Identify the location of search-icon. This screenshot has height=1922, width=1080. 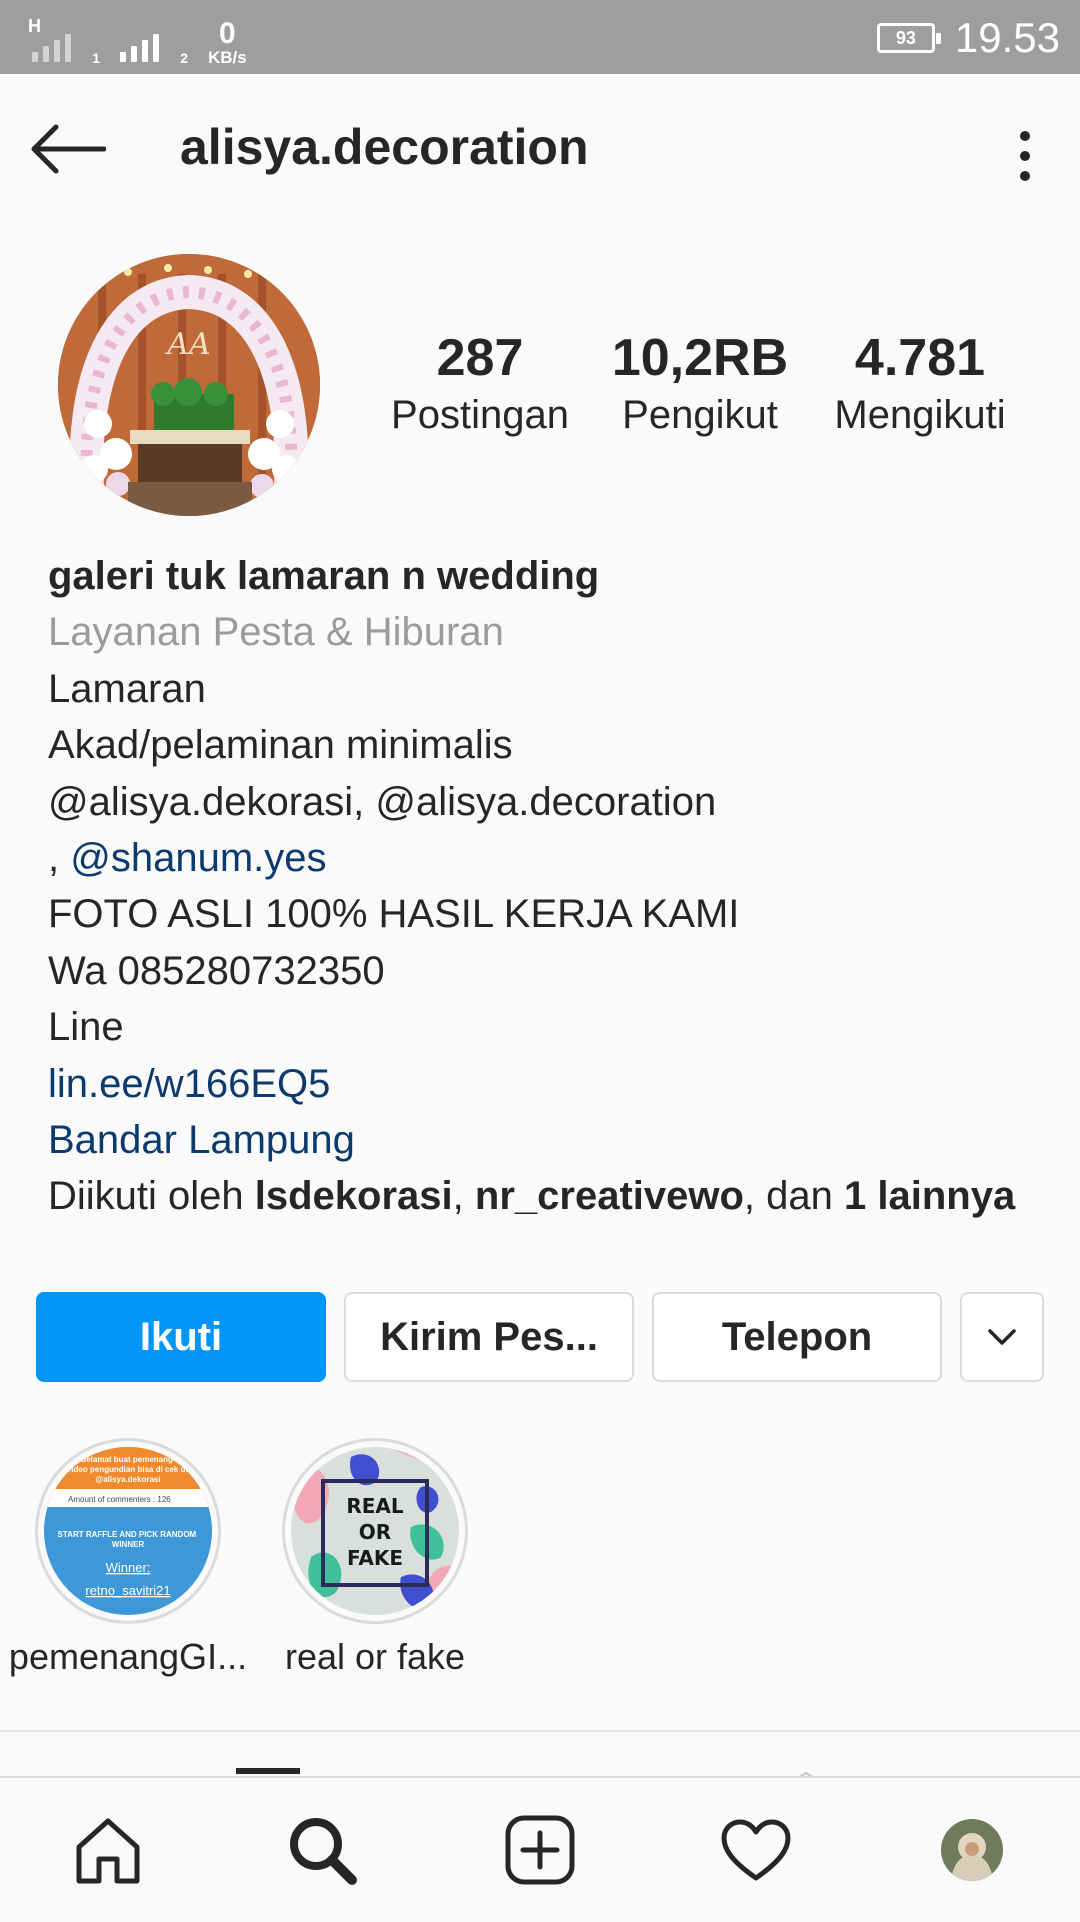
(323, 1851).